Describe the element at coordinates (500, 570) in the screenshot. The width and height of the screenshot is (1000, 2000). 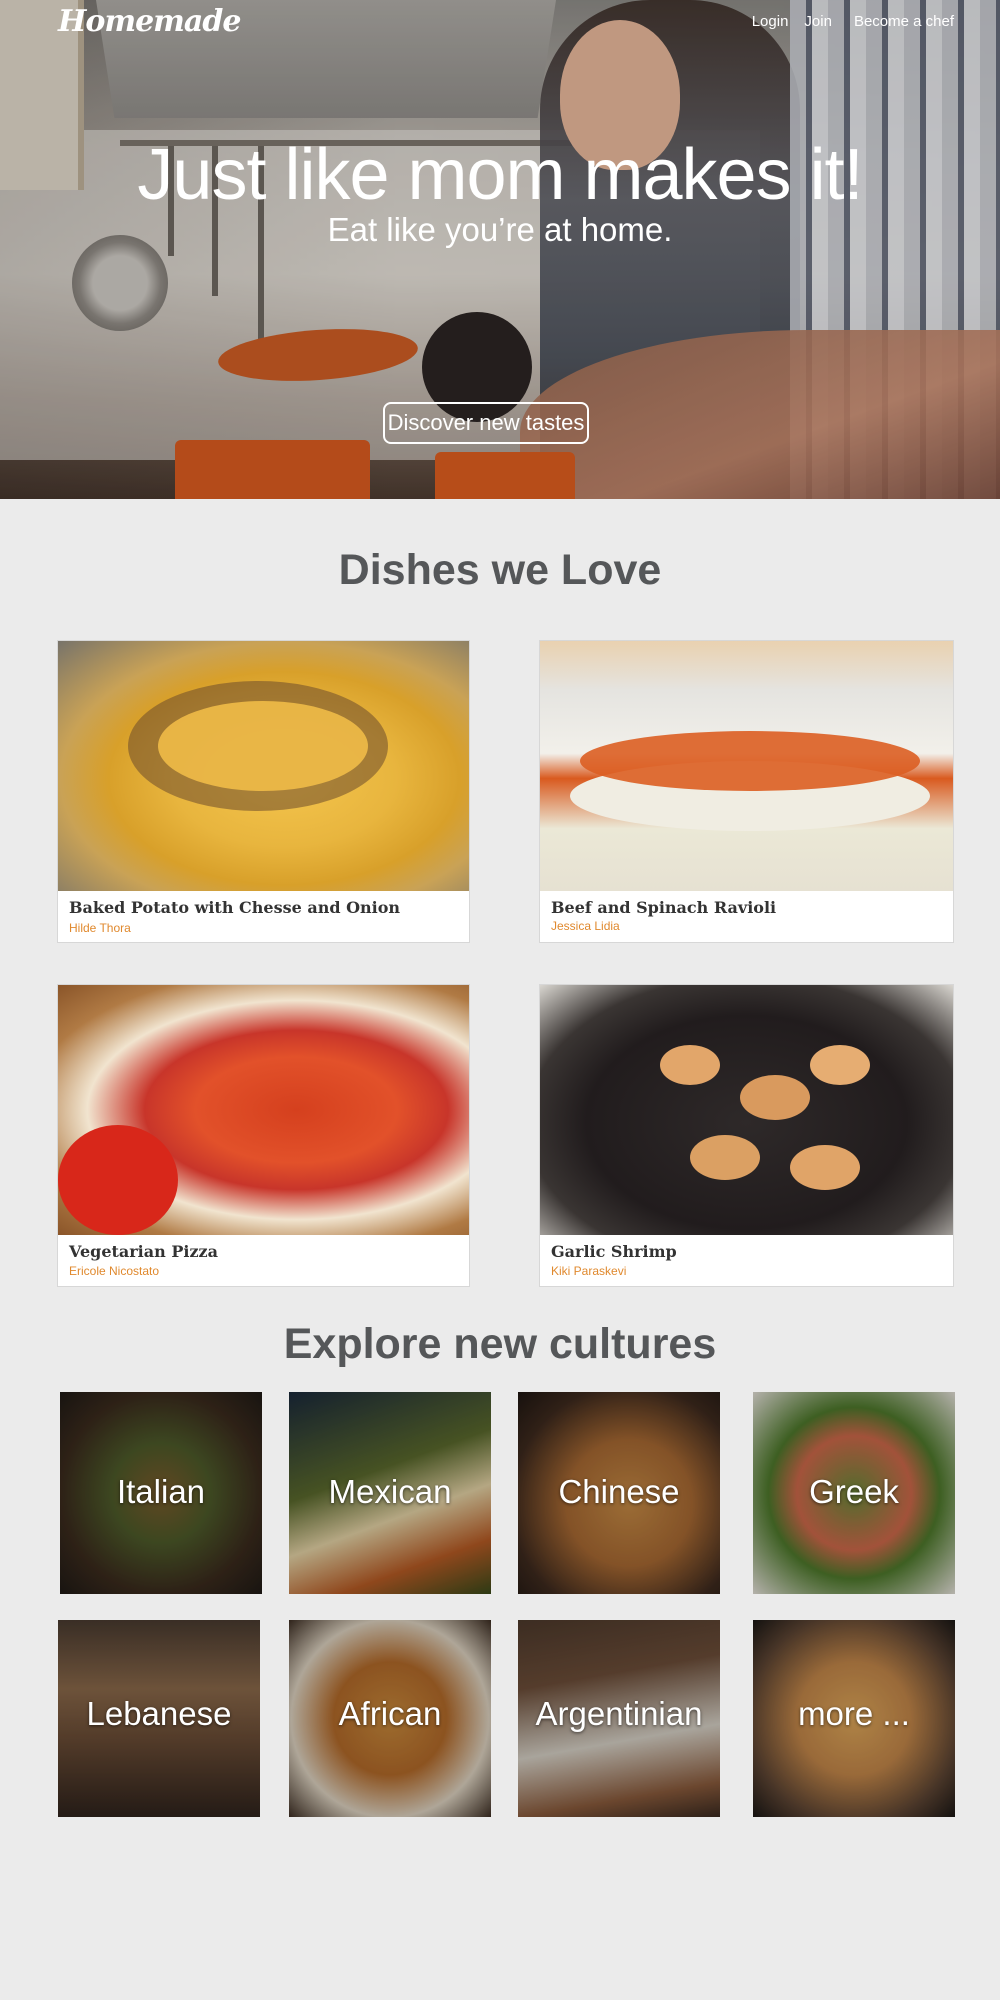
I see `dishes-section-title: Dishes we Love` at that location.